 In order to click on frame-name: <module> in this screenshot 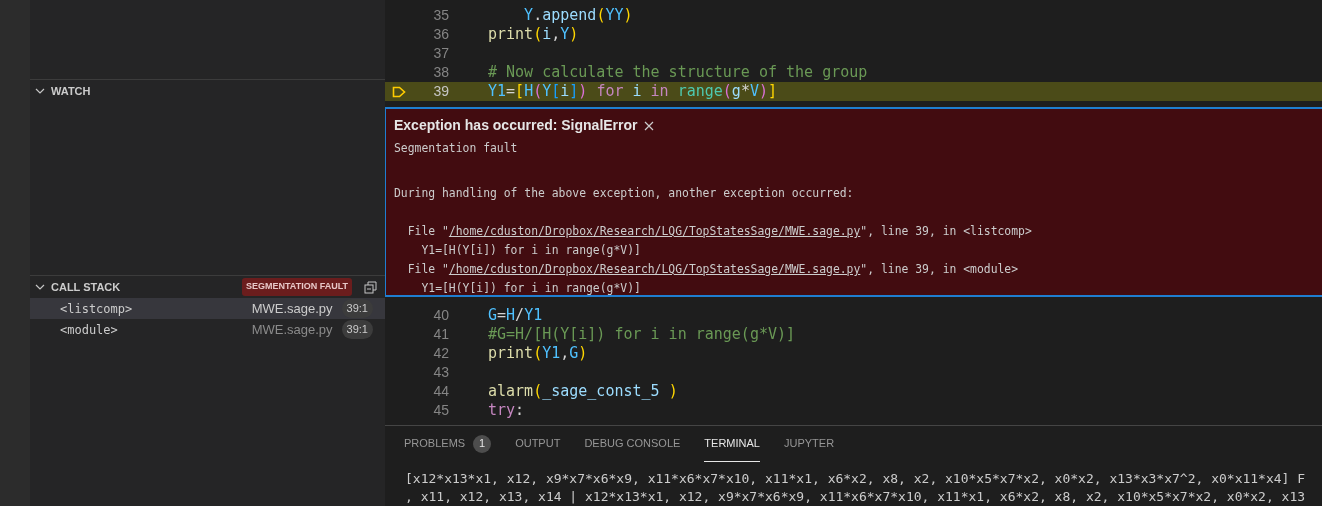, I will do `click(89, 330)`.